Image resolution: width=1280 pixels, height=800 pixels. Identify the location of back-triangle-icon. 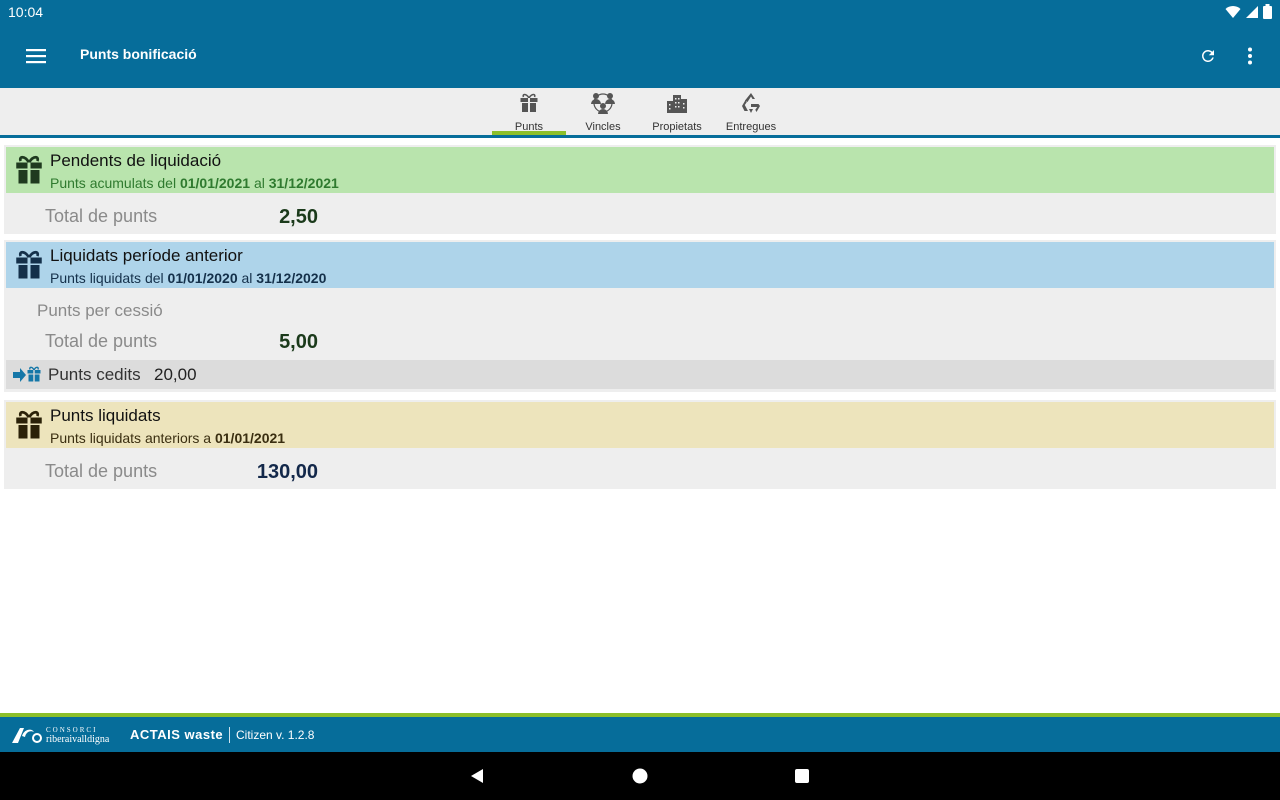
(477, 776).